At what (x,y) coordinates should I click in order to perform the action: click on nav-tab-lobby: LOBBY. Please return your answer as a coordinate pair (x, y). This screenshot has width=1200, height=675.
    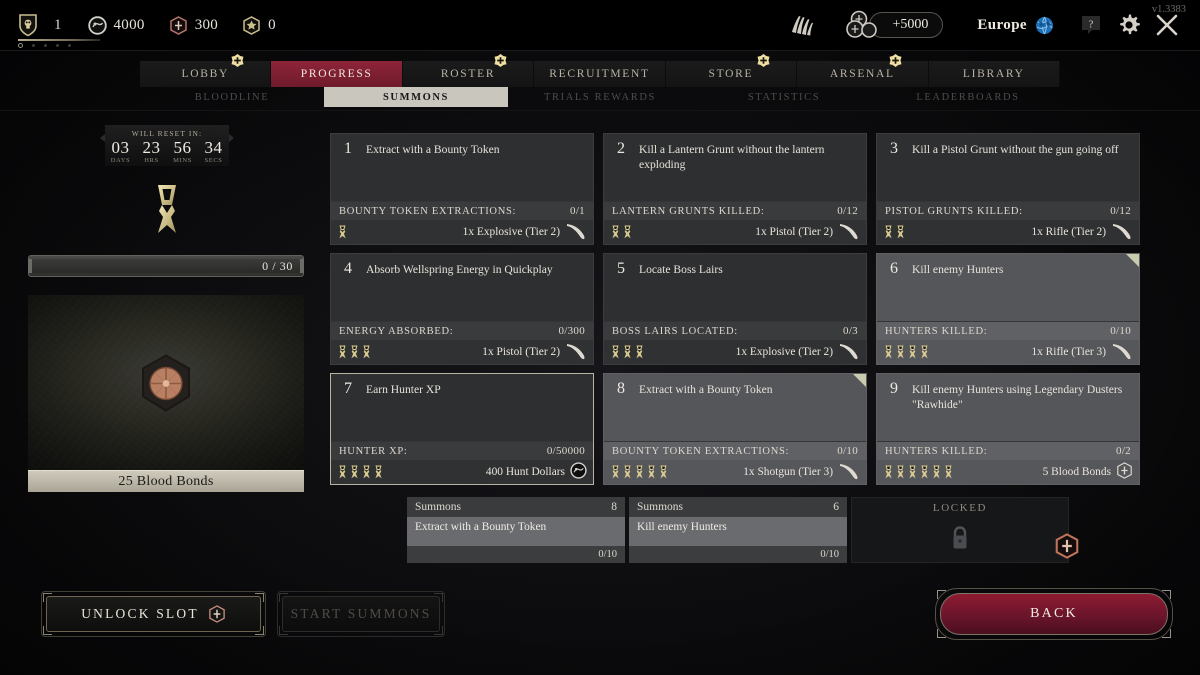
    Looking at the image, I should click on (206, 70).